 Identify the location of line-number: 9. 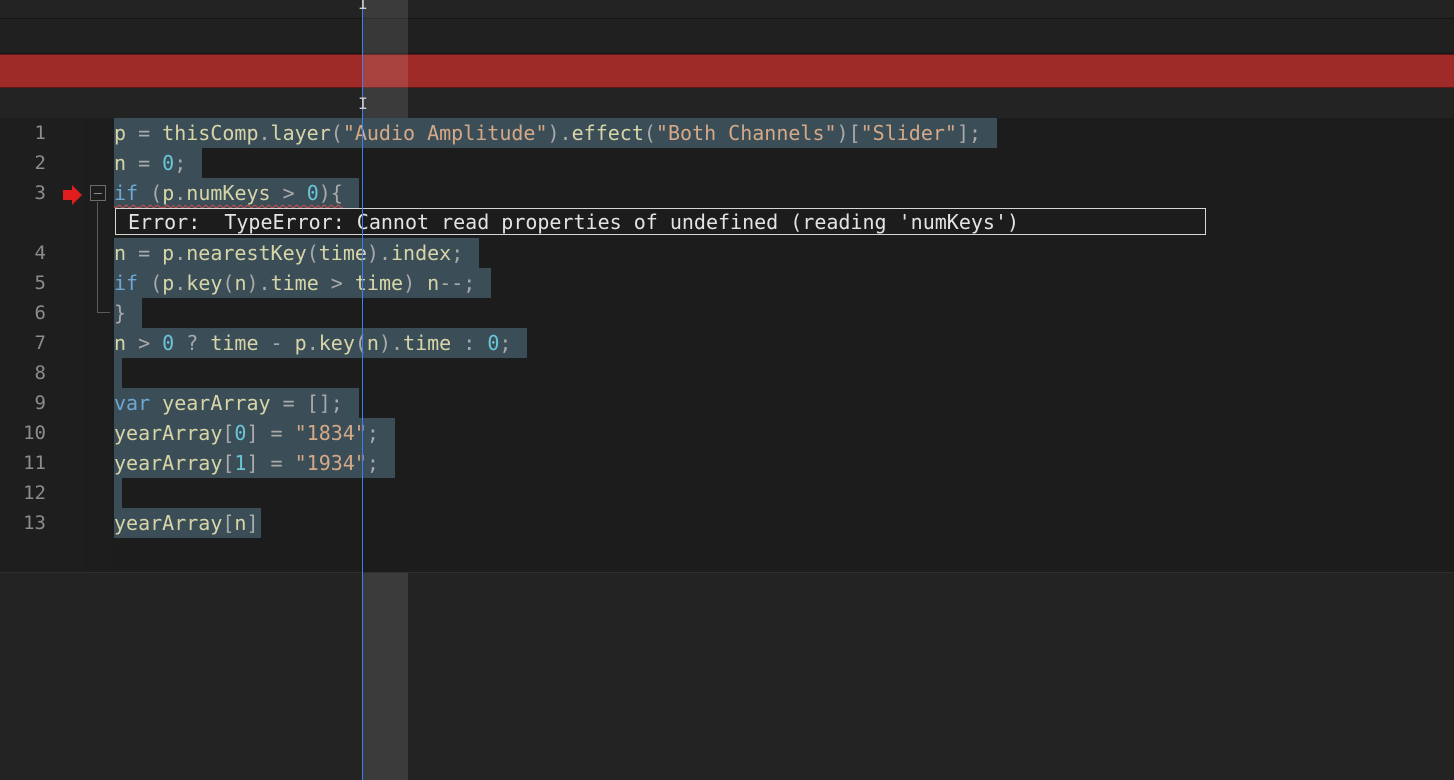
(40, 403).